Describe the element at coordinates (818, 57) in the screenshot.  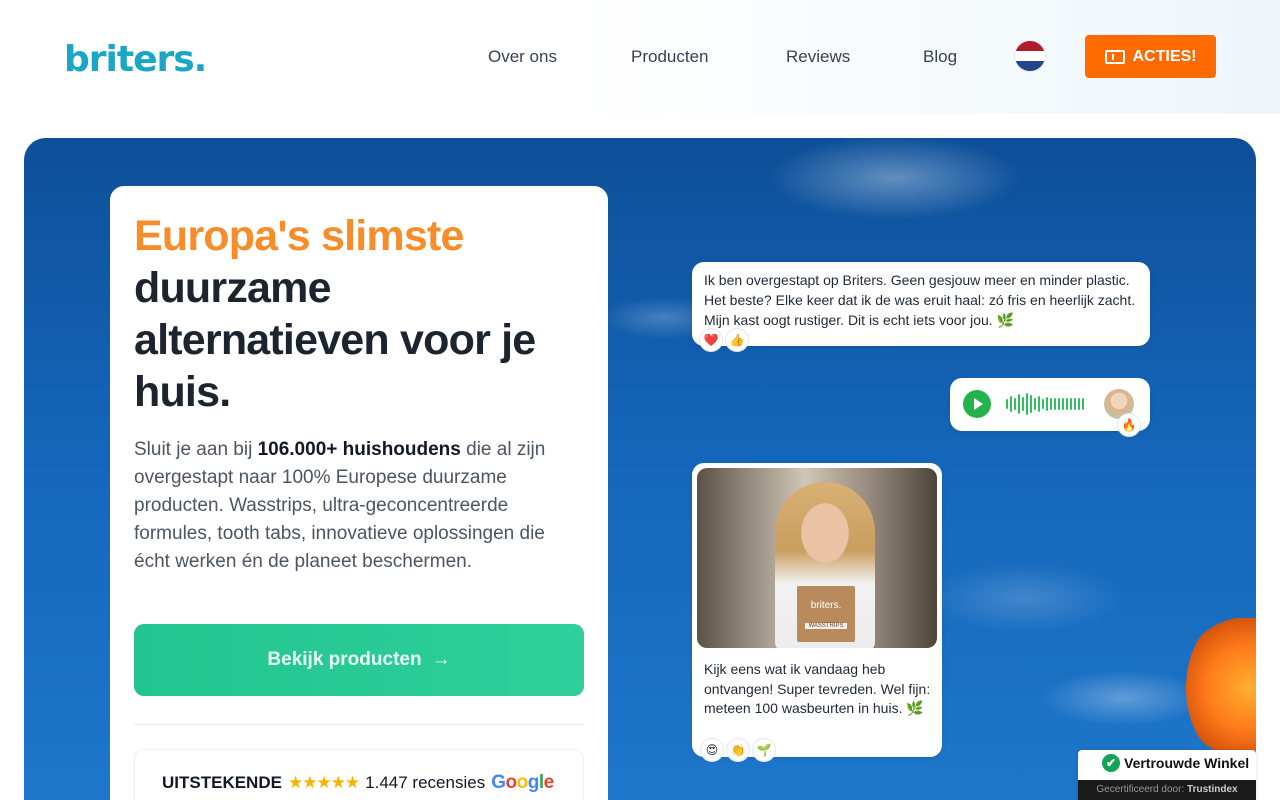
I see `nav-reviews: Reviews` at that location.